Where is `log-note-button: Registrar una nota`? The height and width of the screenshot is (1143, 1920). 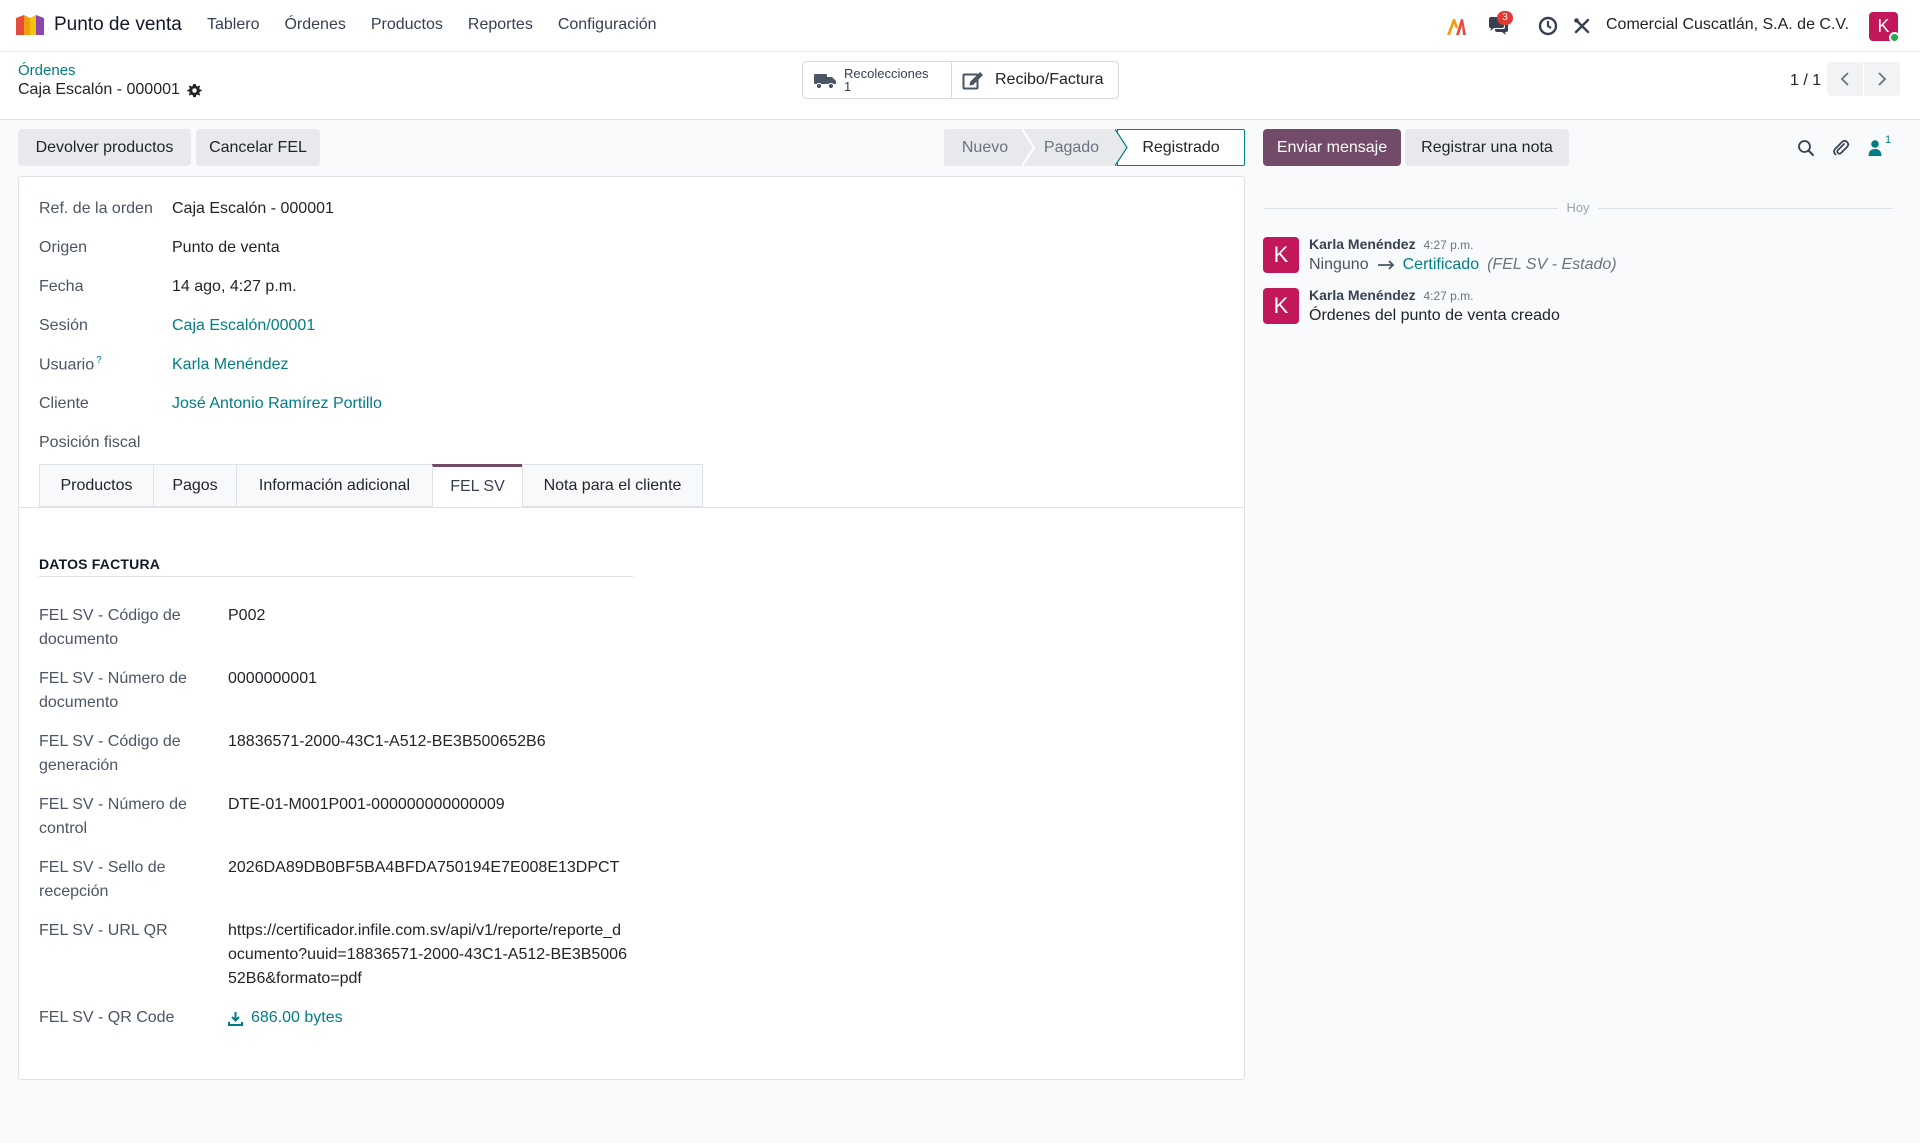
log-note-button: Registrar una nota is located at coordinates (1487, 147).